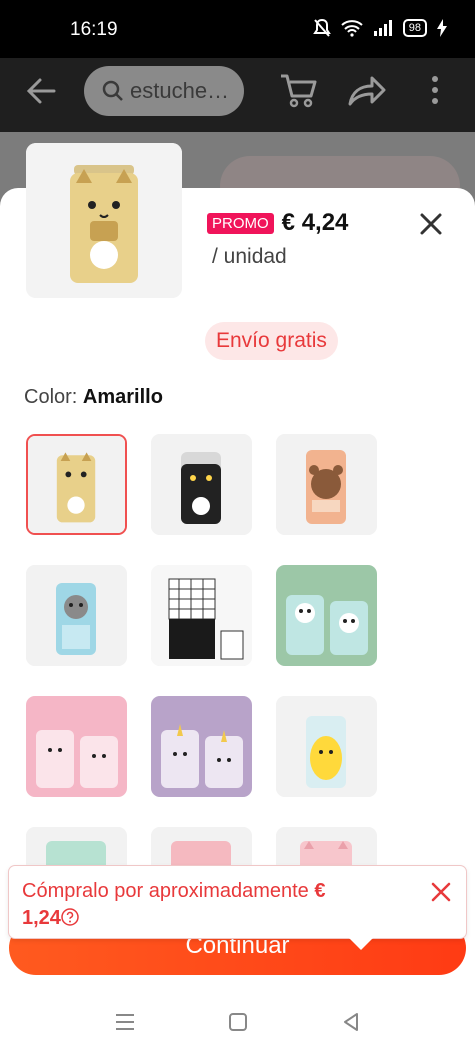 The image size is (475, 1056). Describe the element at coordinates (271, 341) in the screenshot. I see `free-shipping-badge: Envío gratis` at that location.